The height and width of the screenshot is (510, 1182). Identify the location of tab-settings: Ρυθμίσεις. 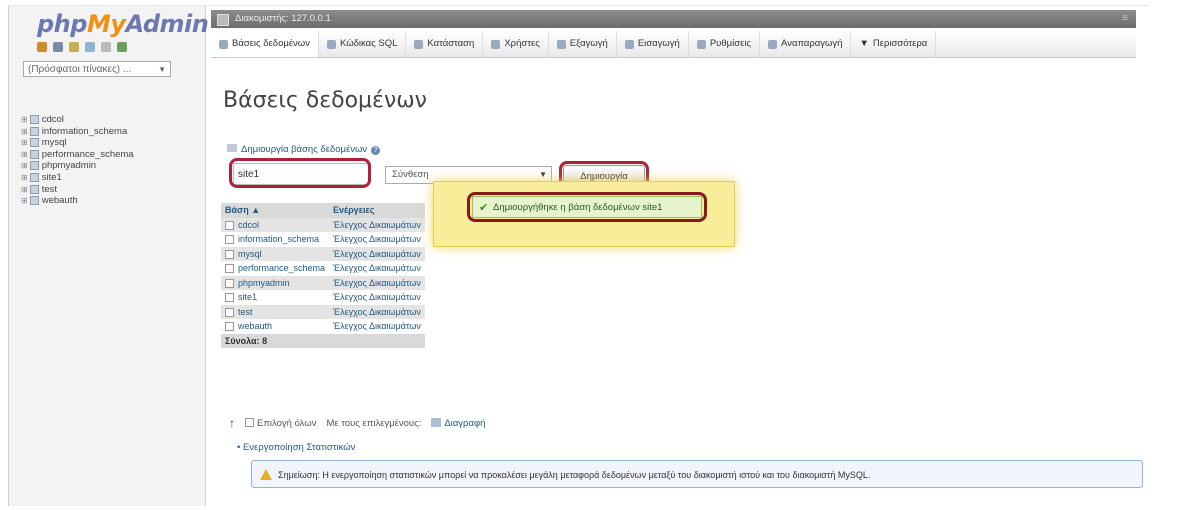
(725, 44).